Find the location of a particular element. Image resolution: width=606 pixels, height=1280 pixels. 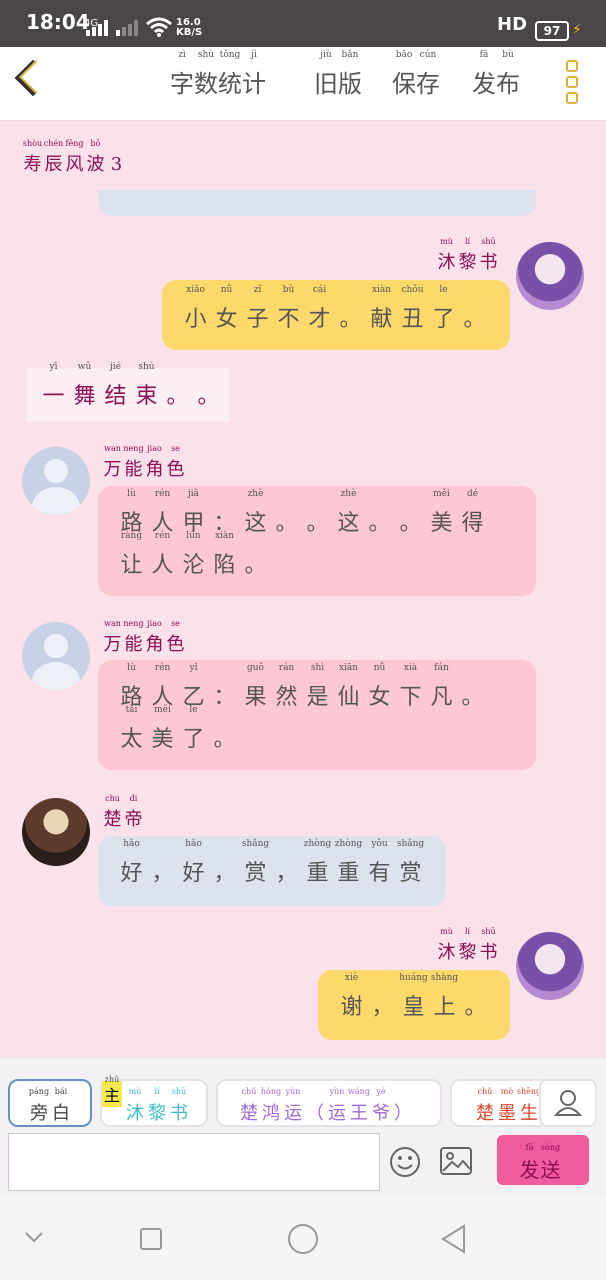

message-bubble: xiǎo 小 nǚ 女 zǐ 子 bù 不 cái 才。 xiàn 献 chǒu 丑 le 了。 is located at coordinates (336, 315).